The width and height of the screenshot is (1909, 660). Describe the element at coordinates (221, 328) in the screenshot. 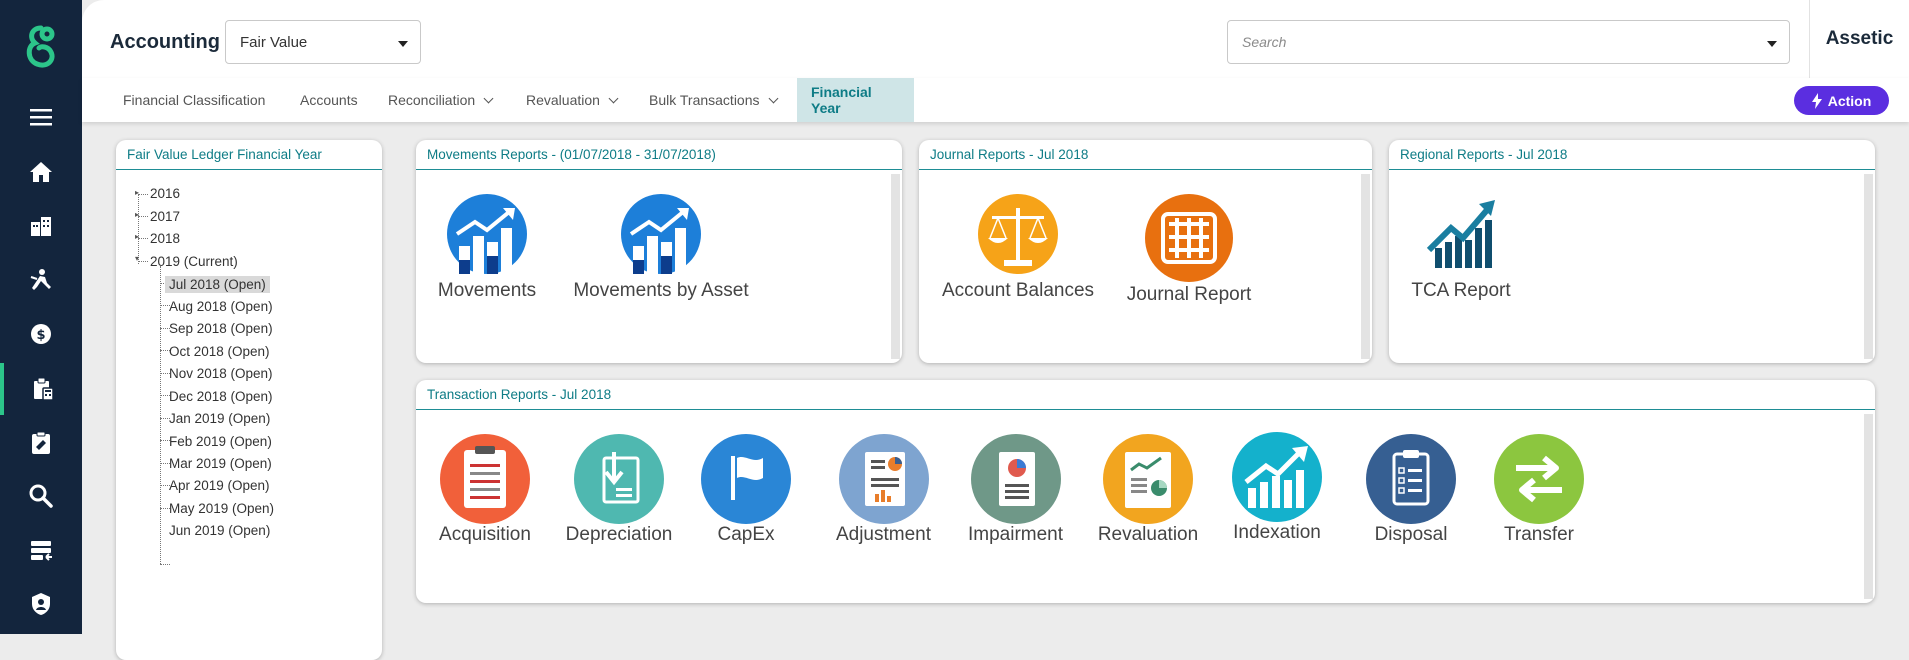

I see `tree-period: Sep 2018 (Open)` at that location.